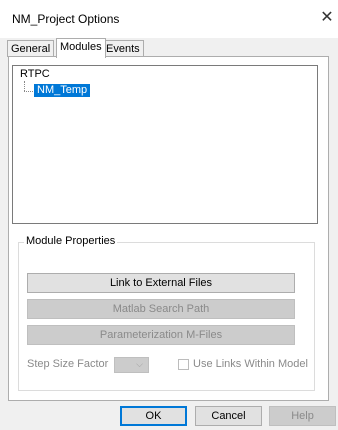  What do you see at coordinates (62, 90) in the screenshot?
I see `tree-item-nm-temp: NM_Temp` at bounding box center [62, 90].